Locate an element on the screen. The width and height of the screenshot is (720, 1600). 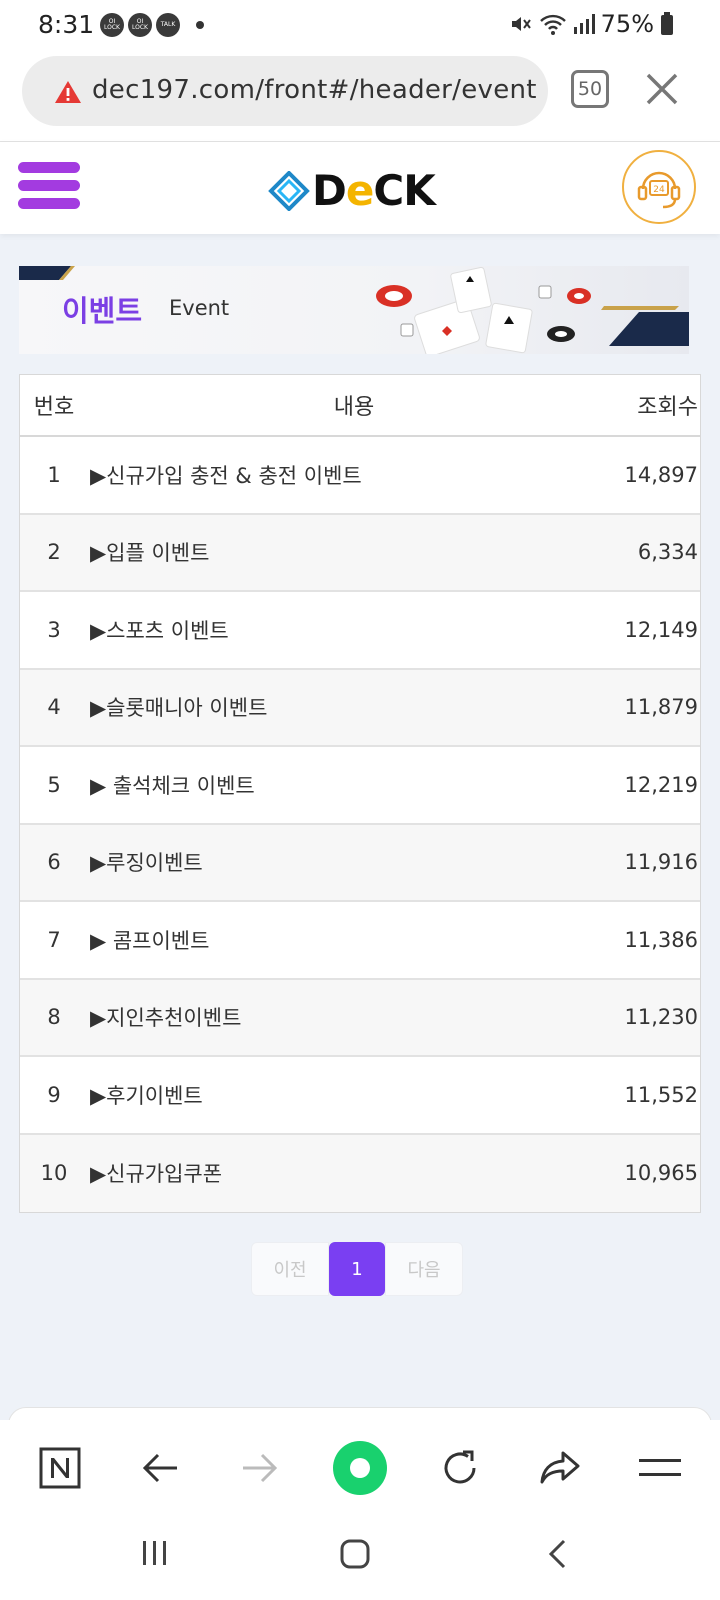
row-number: 6 is located at coordinates (54, 862).